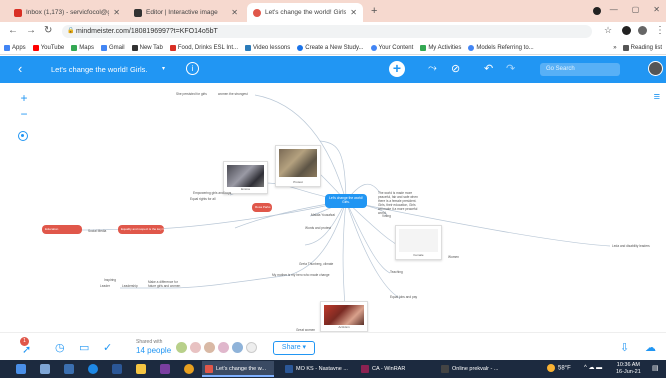 Image resolution: width=666 pixels, height=378 pixels. What do you see at coordinates (147, 47) in the screenshot?
I see `bookmark-new-tab: New Tab` at bounding box center [147, 47].